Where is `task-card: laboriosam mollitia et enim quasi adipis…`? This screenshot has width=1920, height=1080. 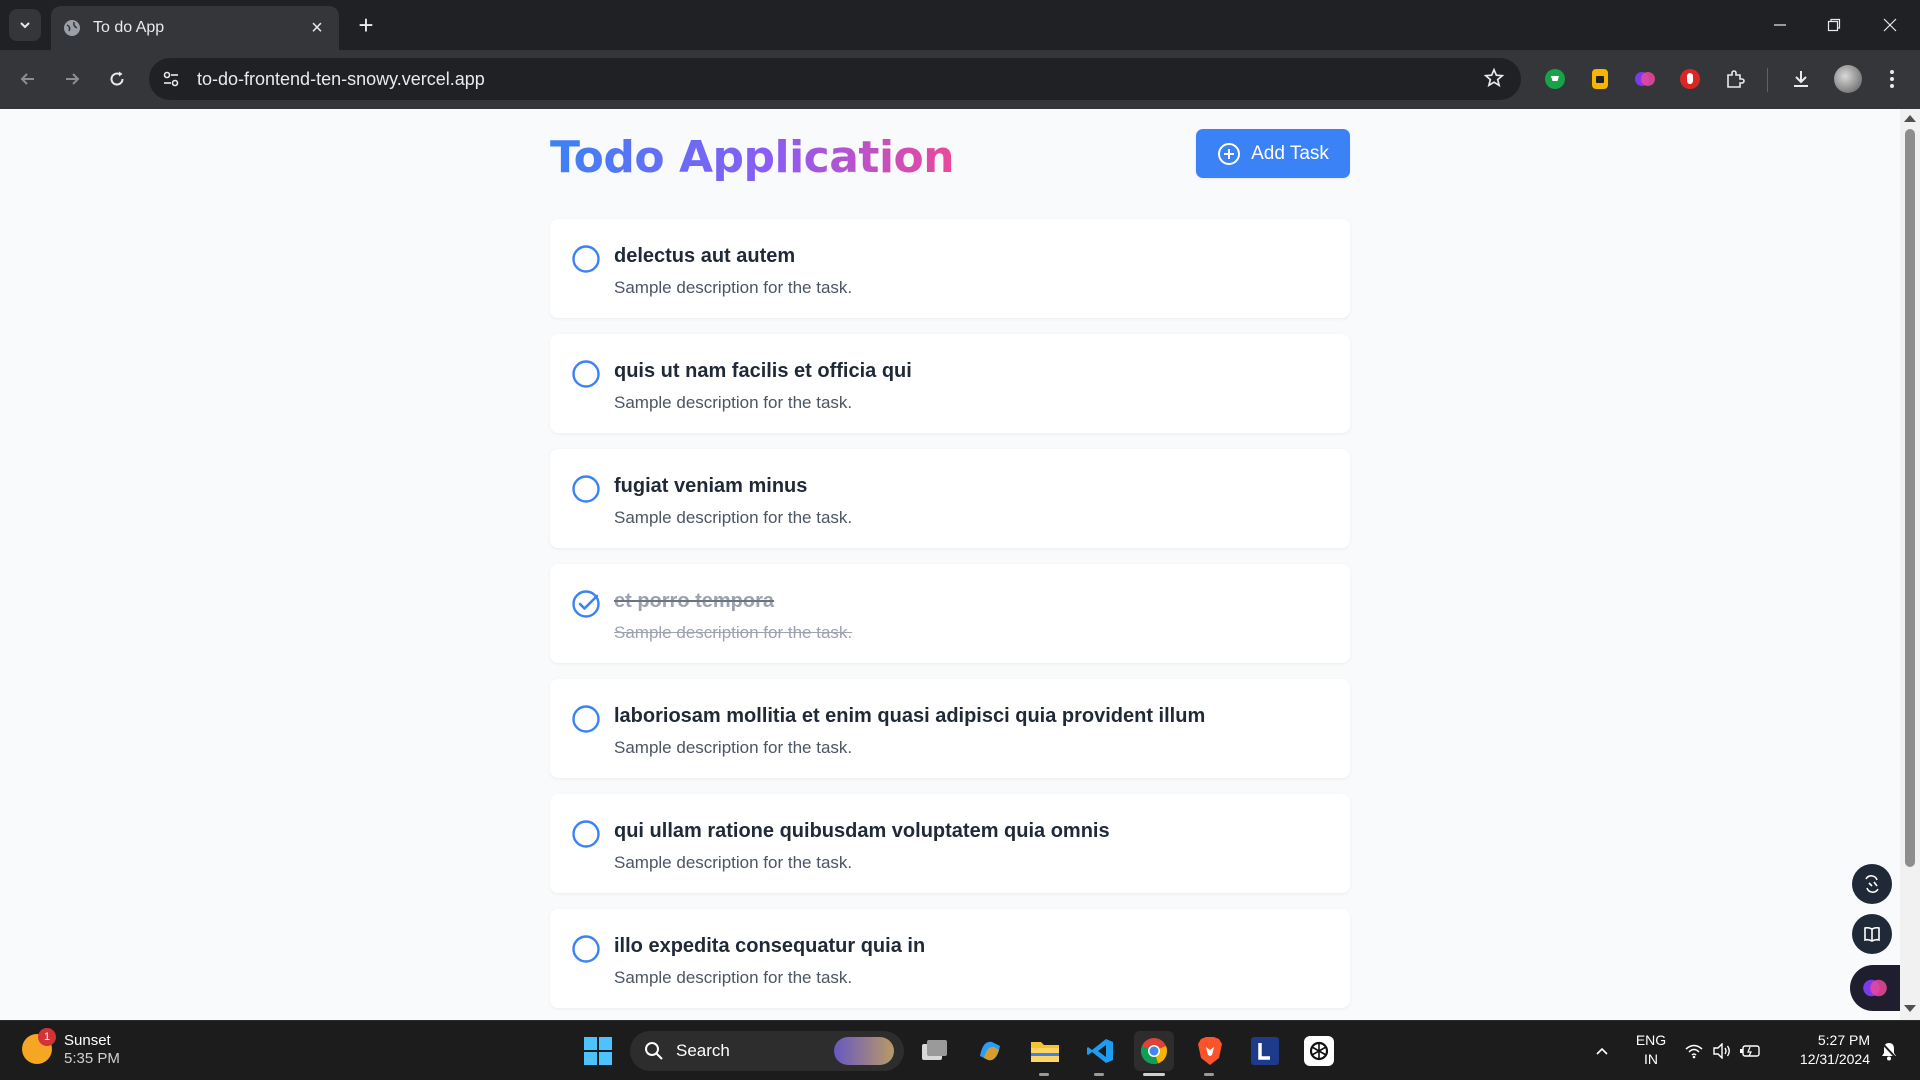
task-card: laboriosam mollitia et enim quasi adipis… is located at coordinates (950, 728).